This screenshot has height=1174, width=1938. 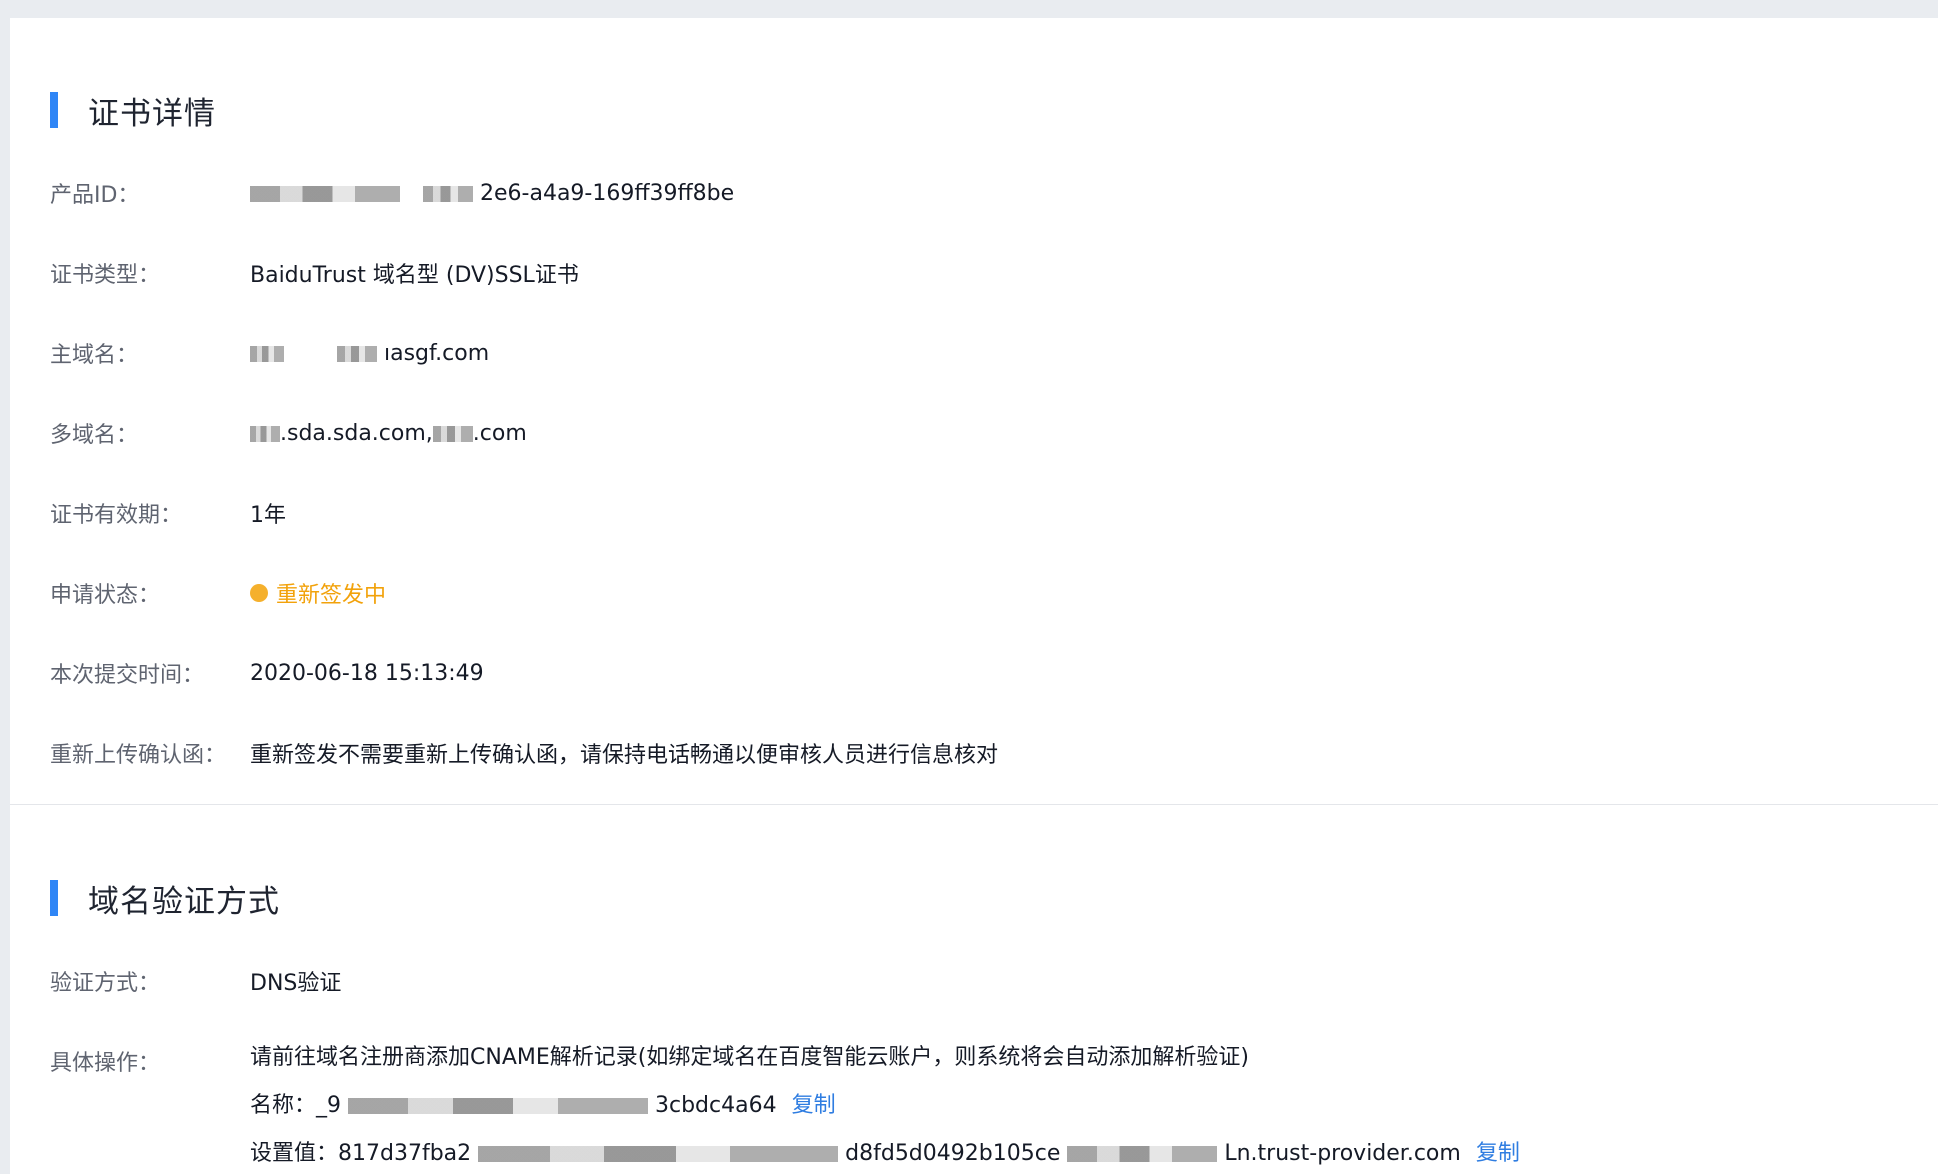 What do you see at coordinates (95, 195) in the screenshot?
I see `label-product-id: 产品ID：` at bounding box center [95, 195].